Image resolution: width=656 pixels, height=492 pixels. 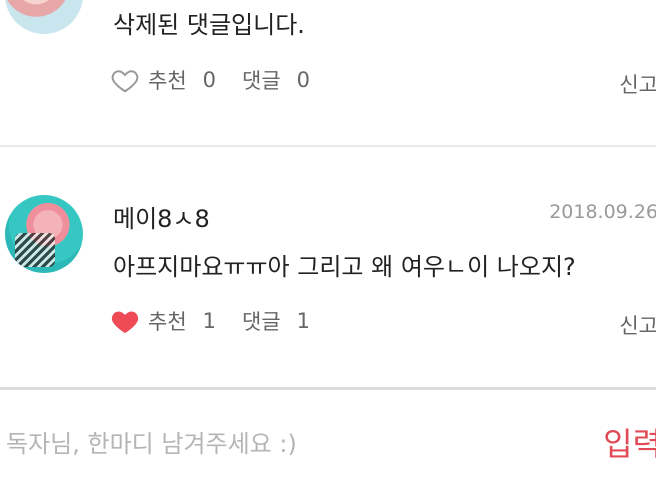 What do you see at coordinates (629, 442) in the screenshot?
I see `submit-button: 입력` at bounding box center [629, 442].